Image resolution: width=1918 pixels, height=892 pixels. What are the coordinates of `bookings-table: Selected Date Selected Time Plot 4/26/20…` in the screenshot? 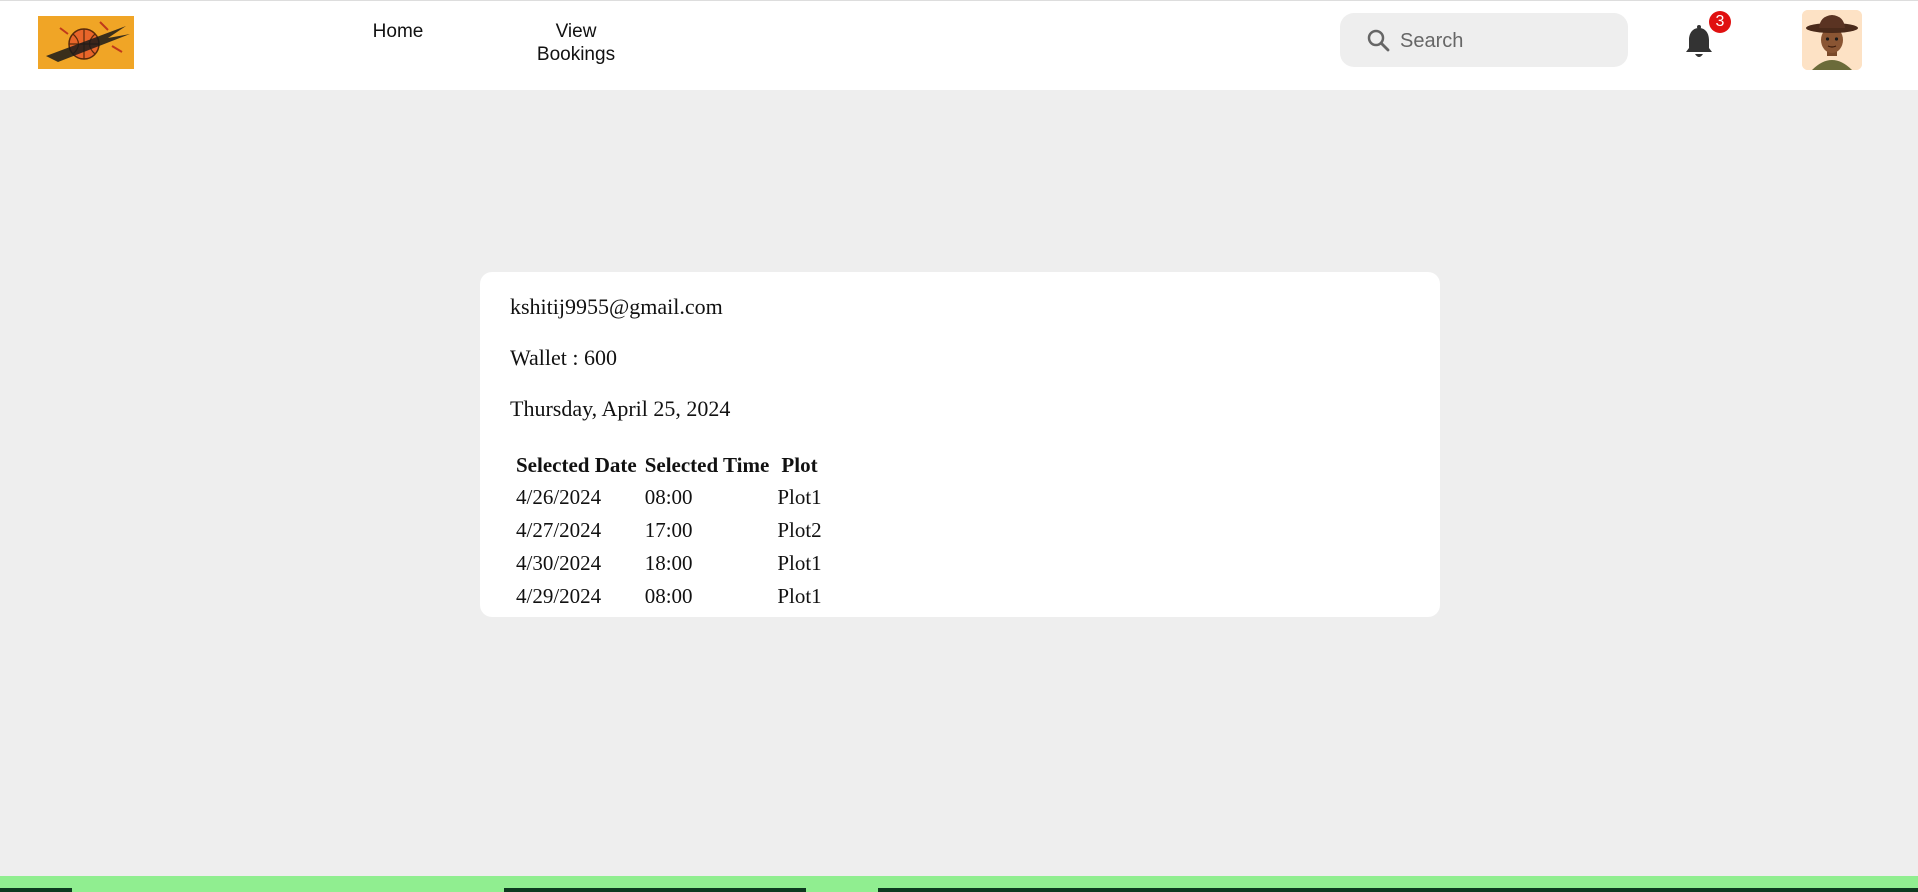 It's located at (669, 531).